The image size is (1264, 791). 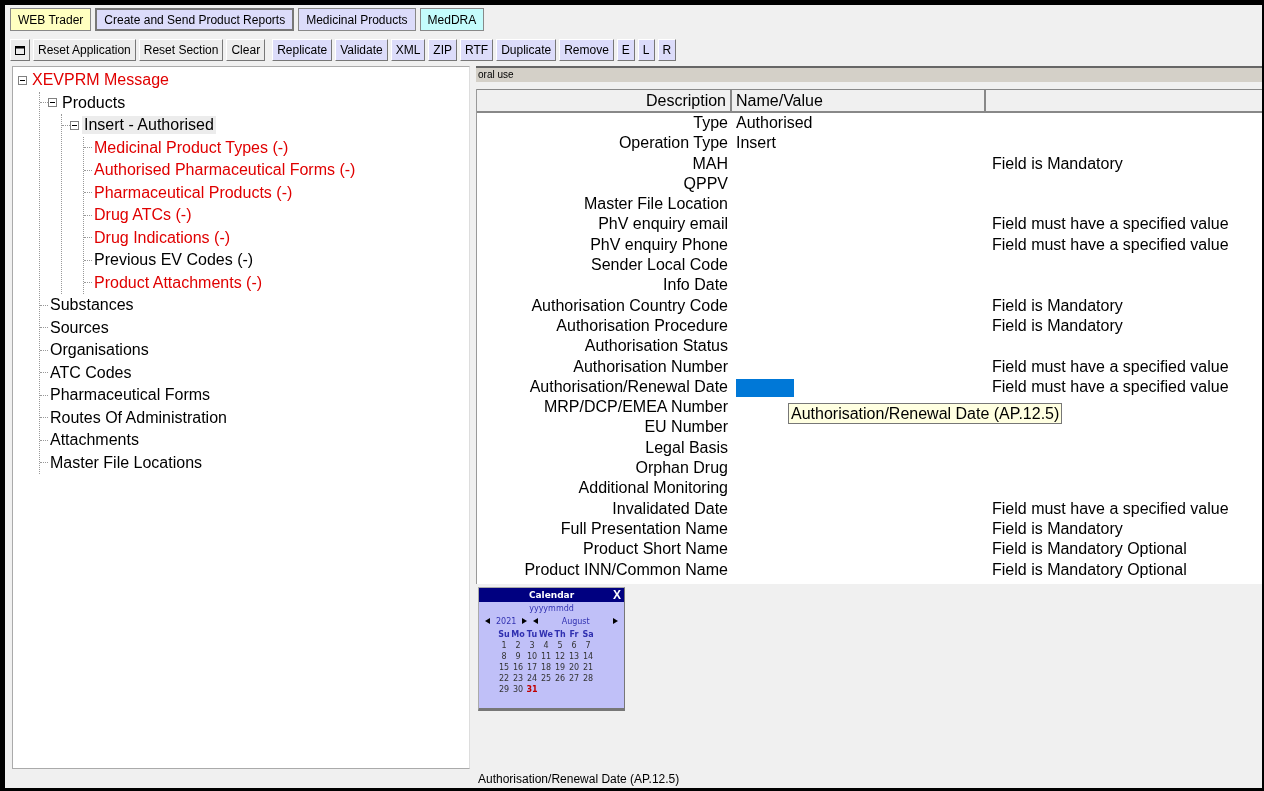 I want to click on calendar-day: 12, so click(x=560, y=656).